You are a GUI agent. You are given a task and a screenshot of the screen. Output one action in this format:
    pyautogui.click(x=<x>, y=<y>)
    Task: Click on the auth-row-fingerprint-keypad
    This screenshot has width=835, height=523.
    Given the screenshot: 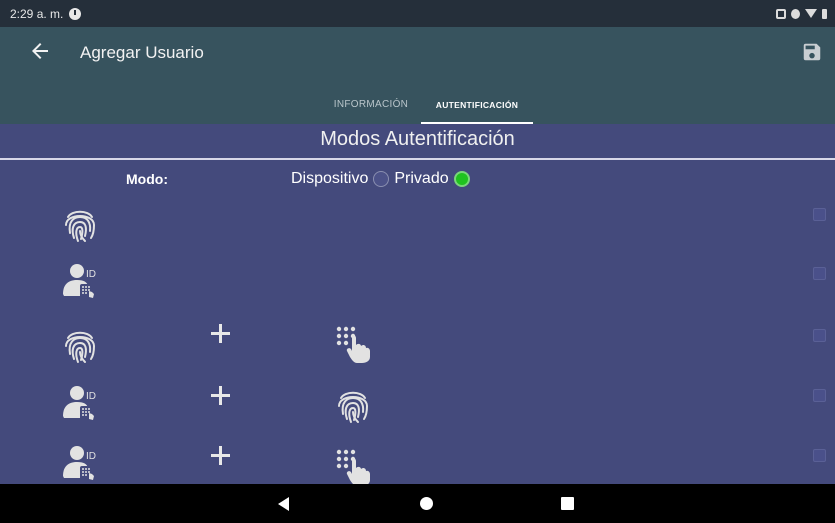 What is the action you would take?
    pyautogui.click(x=417, y=344)
    